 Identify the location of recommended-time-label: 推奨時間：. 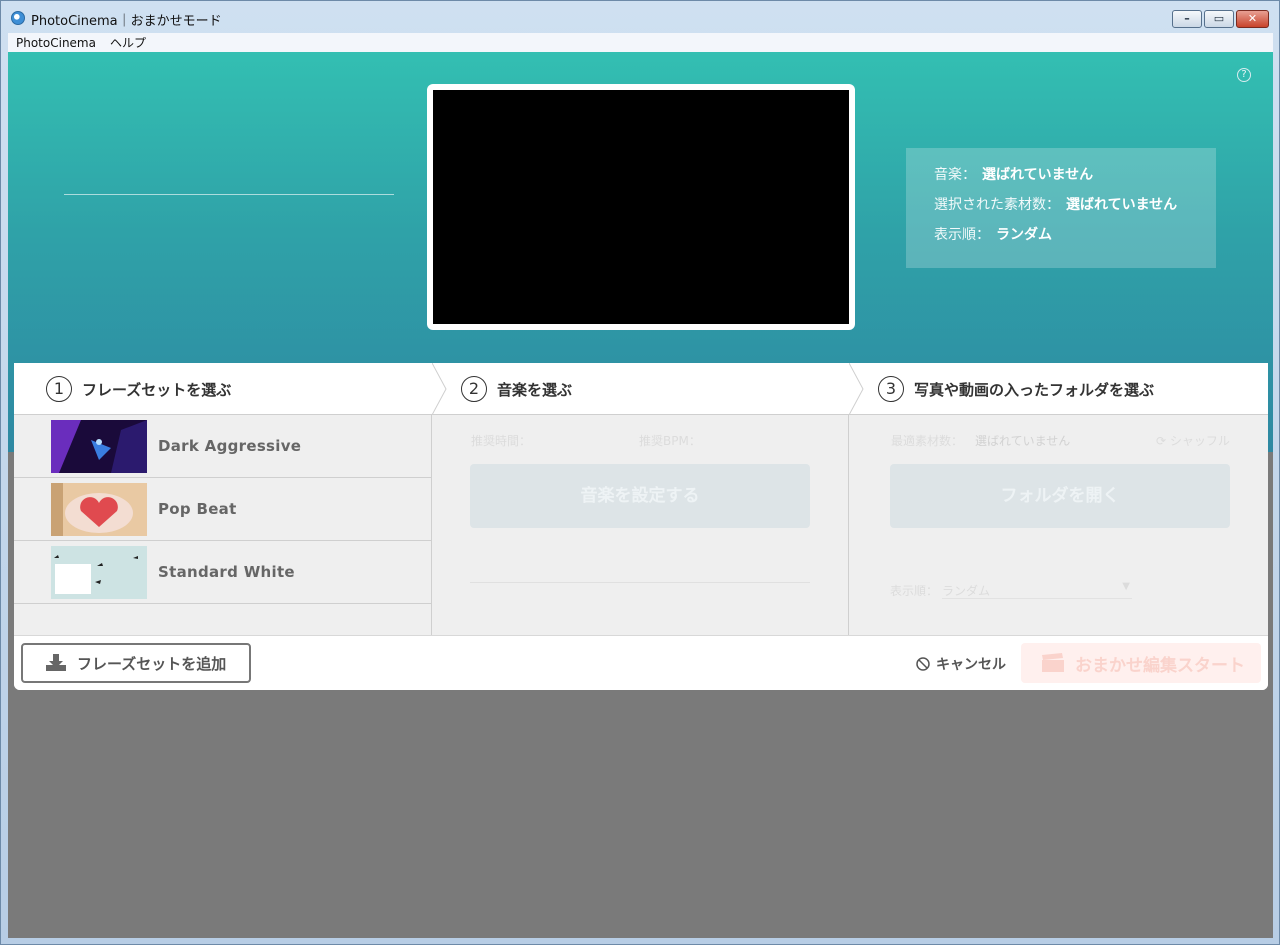
(501, 441).